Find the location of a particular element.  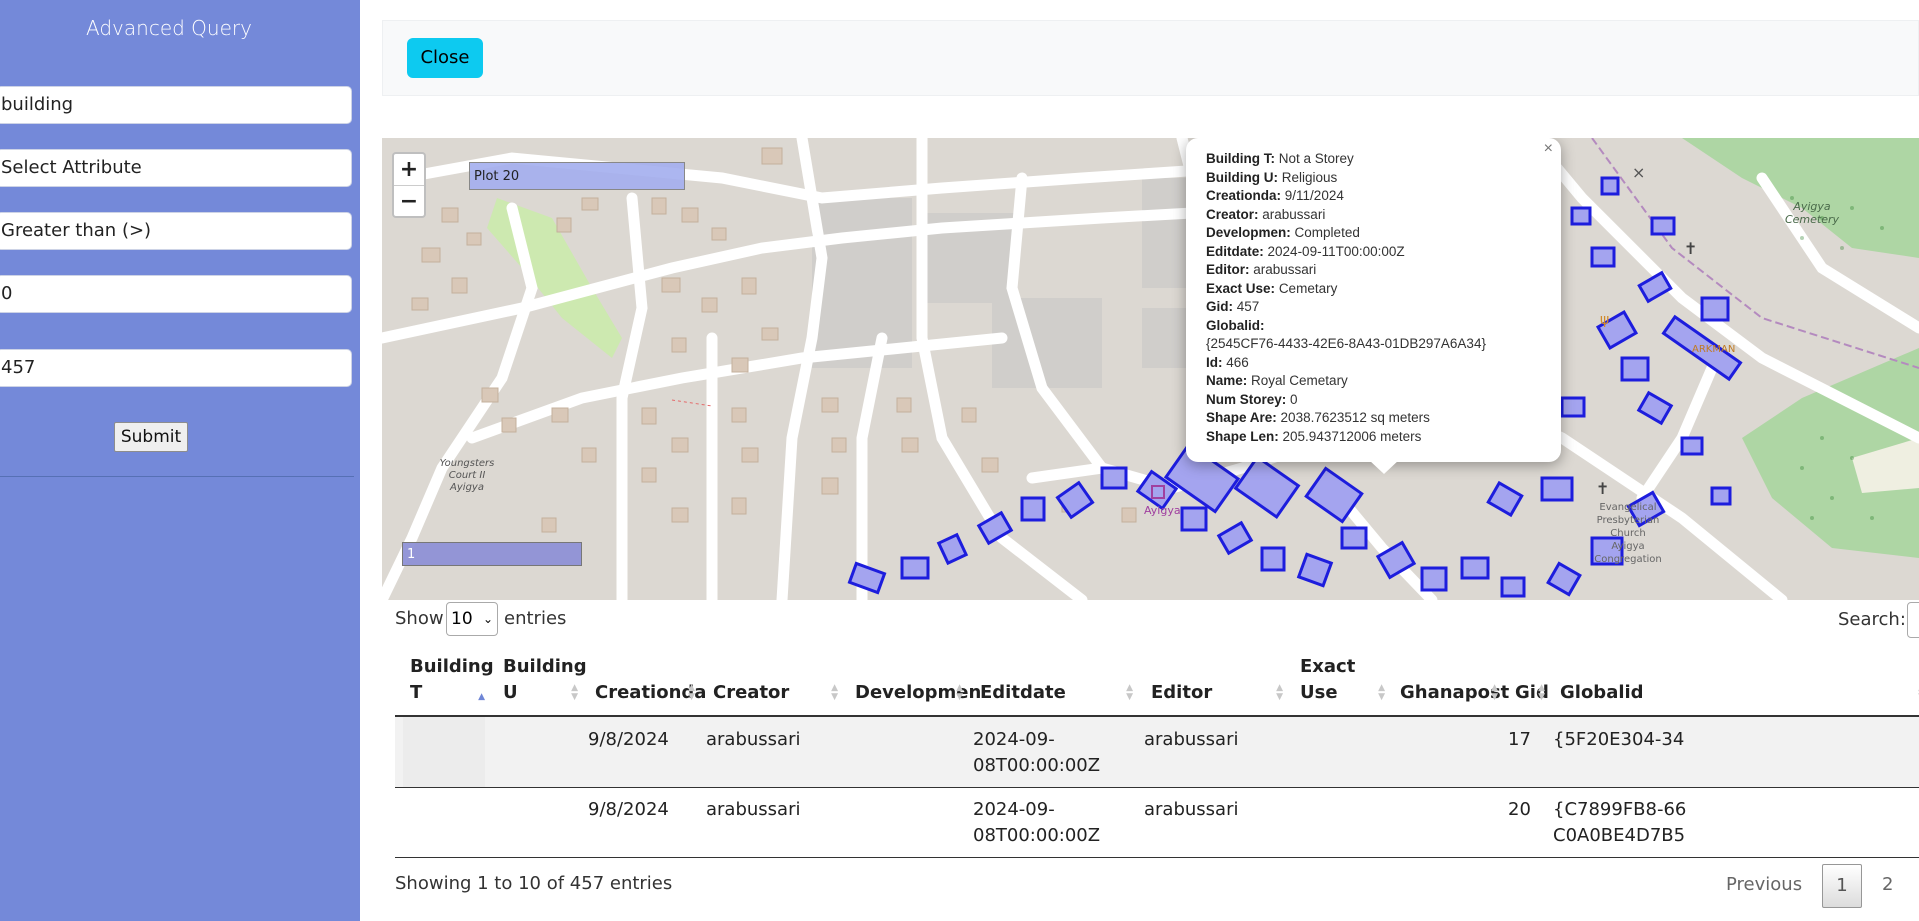

previous-button: Previous is located at coordinates (1764, 884).